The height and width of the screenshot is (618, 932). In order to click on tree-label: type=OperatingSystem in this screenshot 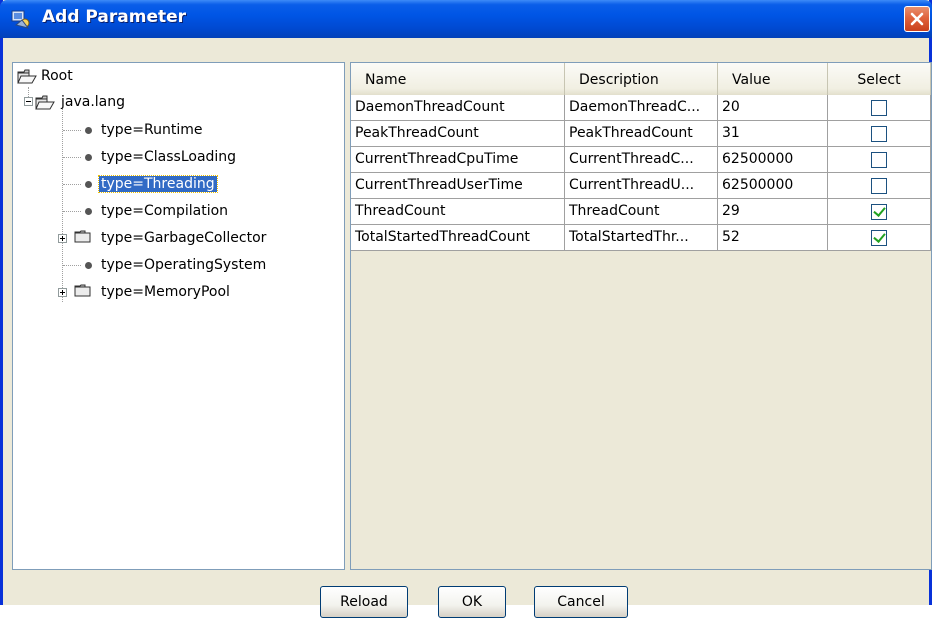, I will do `click(184, 265)`.